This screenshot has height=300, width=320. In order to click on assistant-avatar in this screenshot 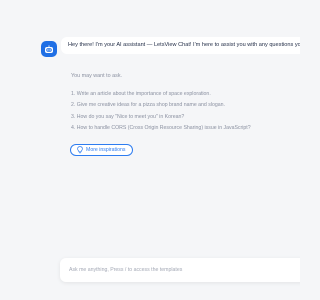, I will do `click(49, 49)`.